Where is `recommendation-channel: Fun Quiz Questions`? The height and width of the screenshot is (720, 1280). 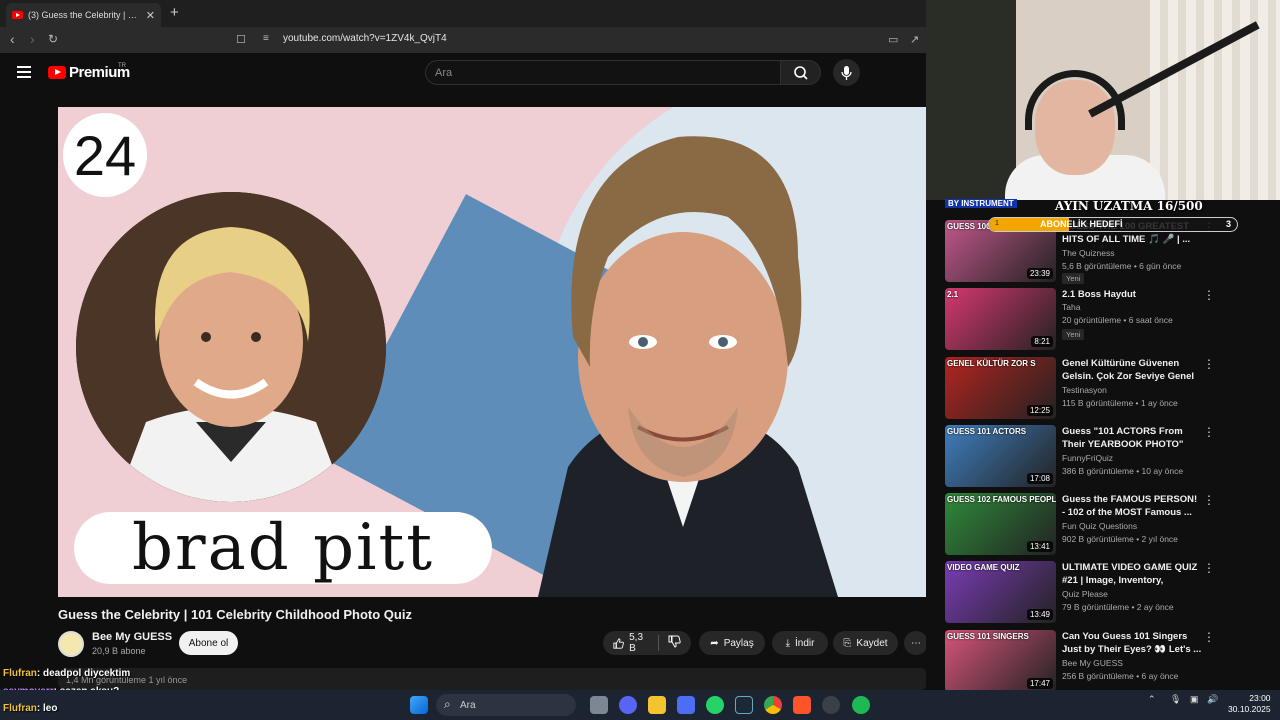
recommendation-channel: Fun Quiz Questions is located at coordinates (1099, 526).